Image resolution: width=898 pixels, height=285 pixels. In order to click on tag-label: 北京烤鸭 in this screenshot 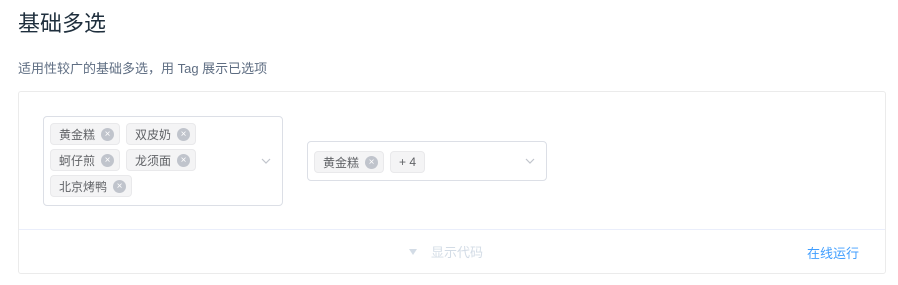, I will do `click(83, 186)`.